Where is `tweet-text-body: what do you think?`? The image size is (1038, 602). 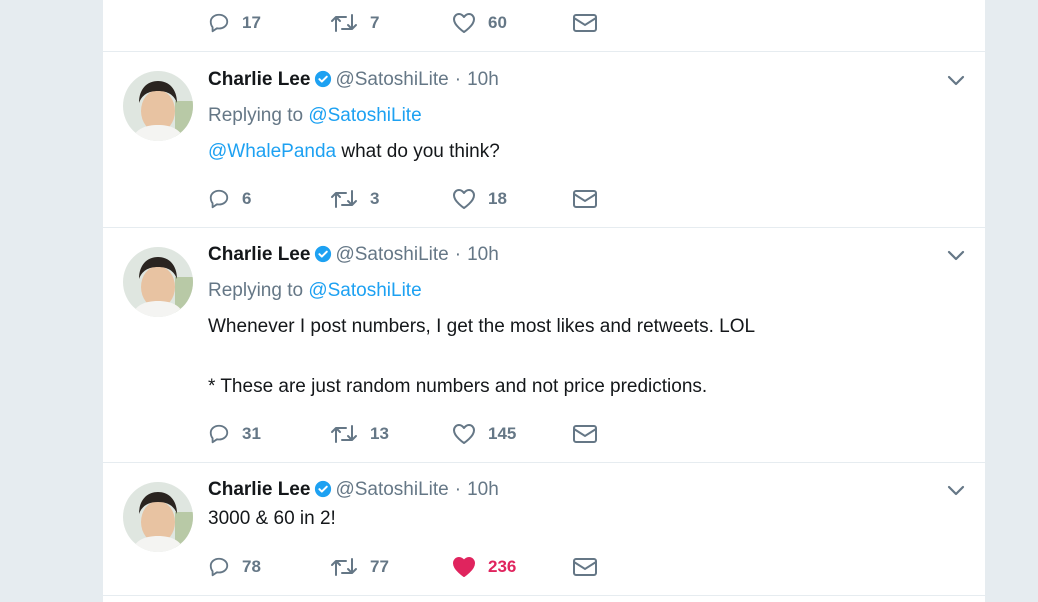 tweet-text-body: what do you think? is located at coordinates (418, 151).